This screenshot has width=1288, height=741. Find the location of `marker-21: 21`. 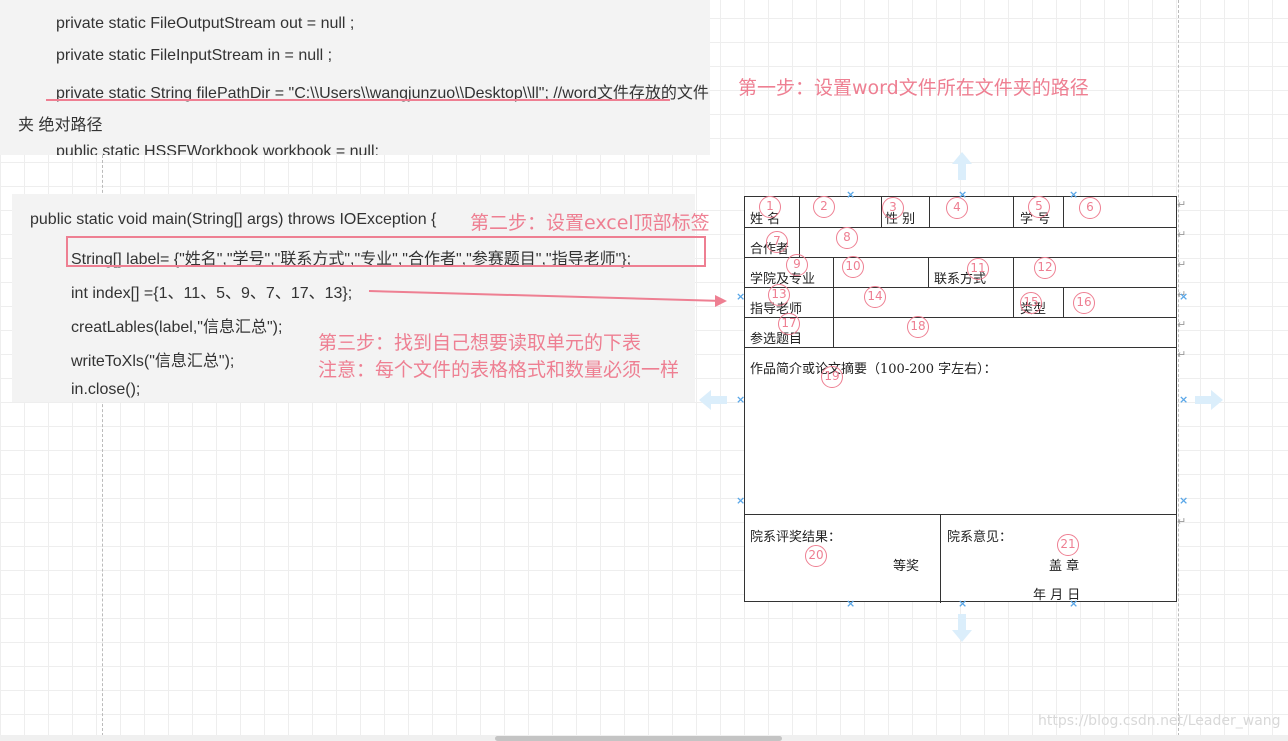

marker-21: 21 is located at coordinates (1068, 545).